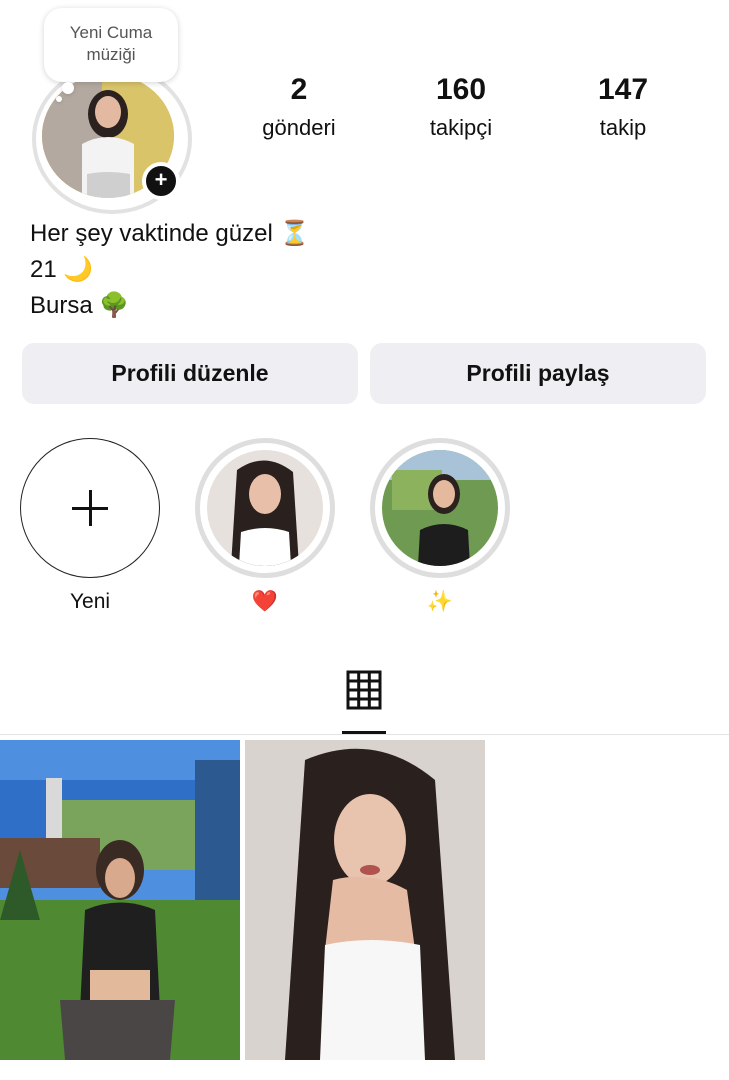 The height and width of the screenshot is (1080, 729). Describe the element at coordinates (190, 373) in the screenshot. I see `edit-profile-button: Profili düzenle` at that location.